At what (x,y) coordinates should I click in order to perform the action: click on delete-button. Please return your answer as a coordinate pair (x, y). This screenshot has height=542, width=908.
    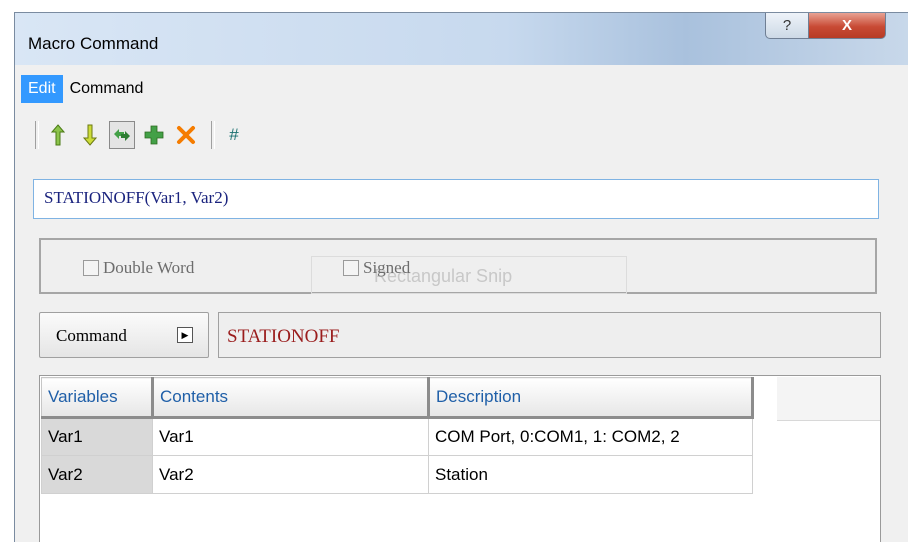
    Looking at the image, I should click on (186, 135).